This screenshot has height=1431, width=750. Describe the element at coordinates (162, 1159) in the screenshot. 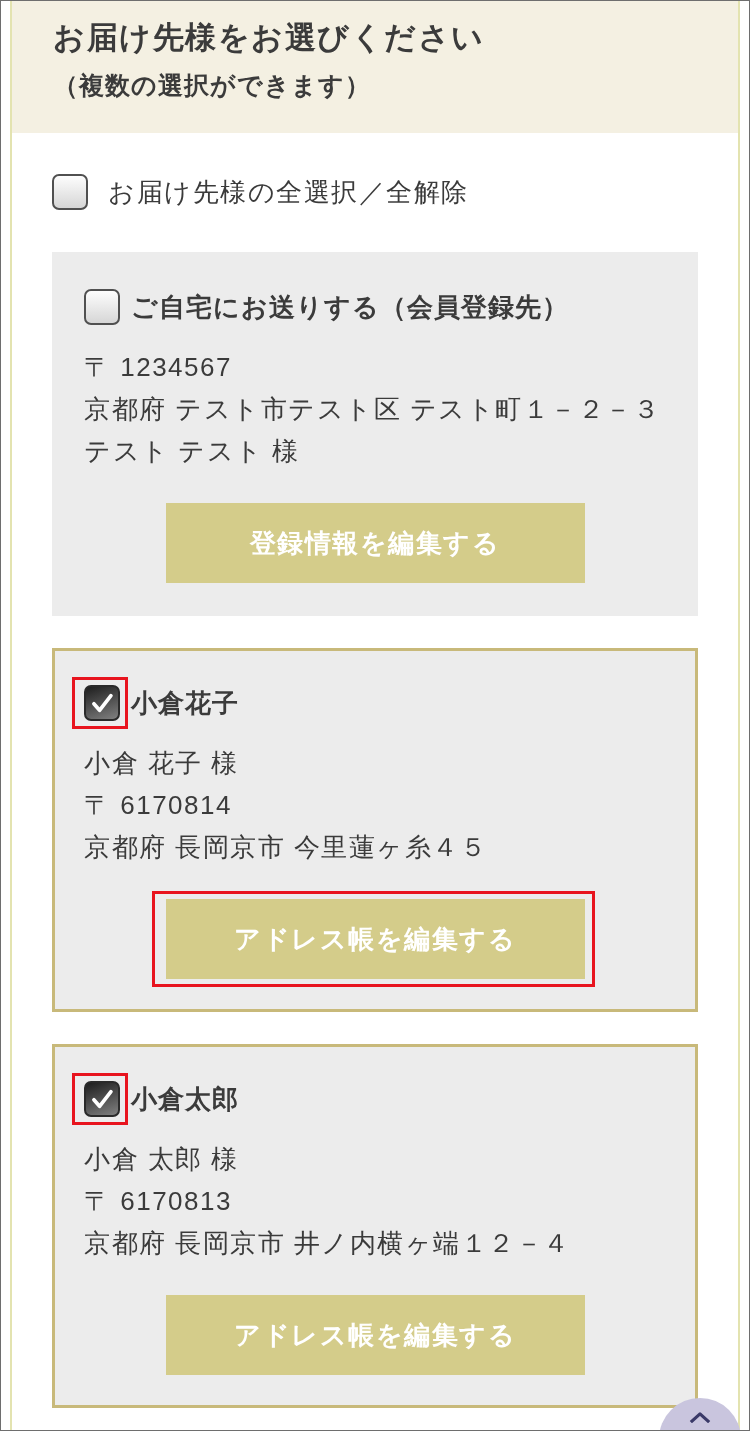

I see `address-line: 小倉 太郎 様` at that location.